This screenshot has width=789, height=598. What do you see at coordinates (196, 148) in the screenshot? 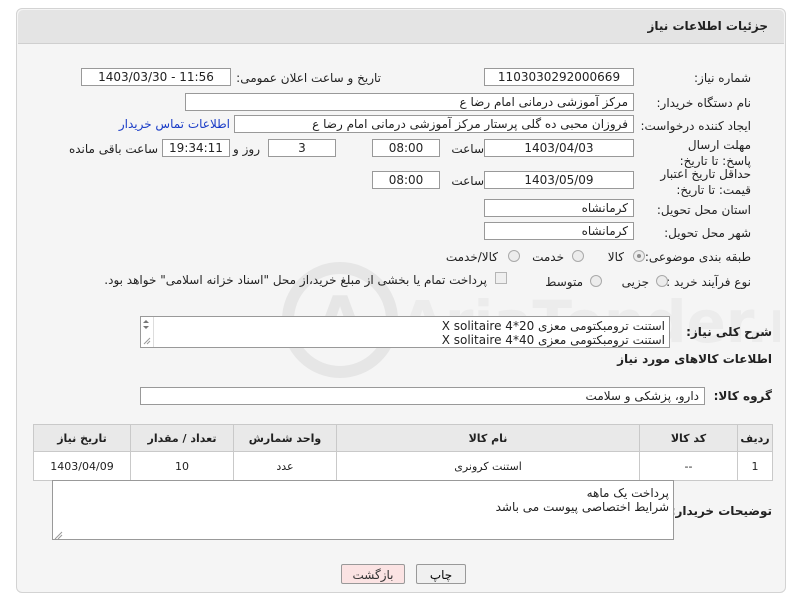
I see `remaining-time-field: 19:34:11` at bounding box center [196, 148].